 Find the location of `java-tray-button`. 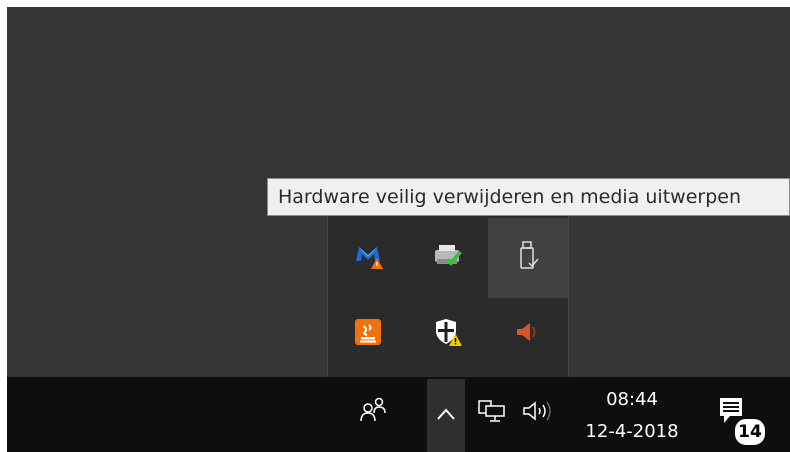

java-tray-button is located at coordinates (368, 334).